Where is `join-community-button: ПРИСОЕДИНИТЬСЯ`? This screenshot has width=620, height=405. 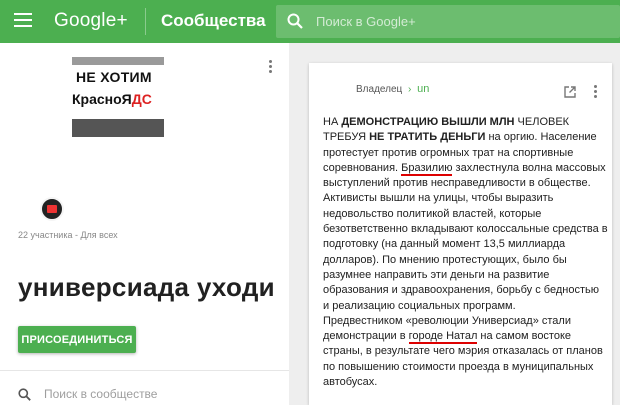
join-community-button: ПРИСОЕДИНИТЬСЯ is located at coordinates (77, 339).